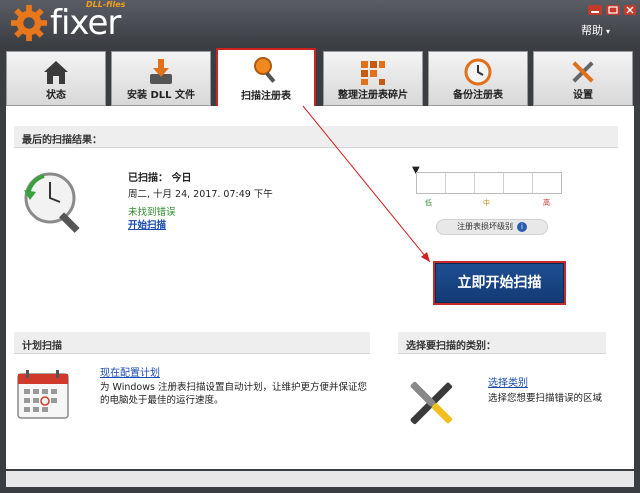 The image size is (640, 493). Describe the element at coordinates (29, 23) in the screenshot. I see `gear-logo-icon` at that location.